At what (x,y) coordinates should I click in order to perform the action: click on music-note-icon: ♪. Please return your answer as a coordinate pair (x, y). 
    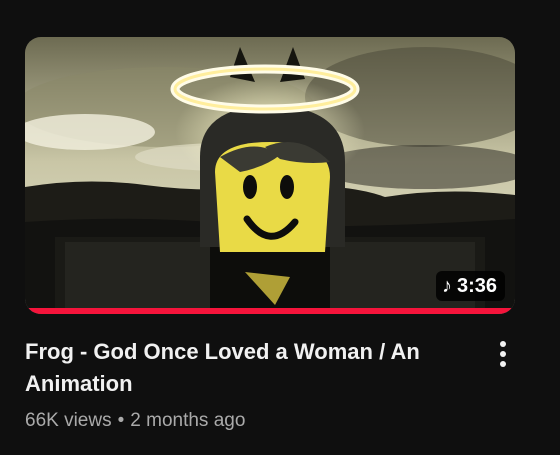
    Looking at the image, I should click on (446, 286).